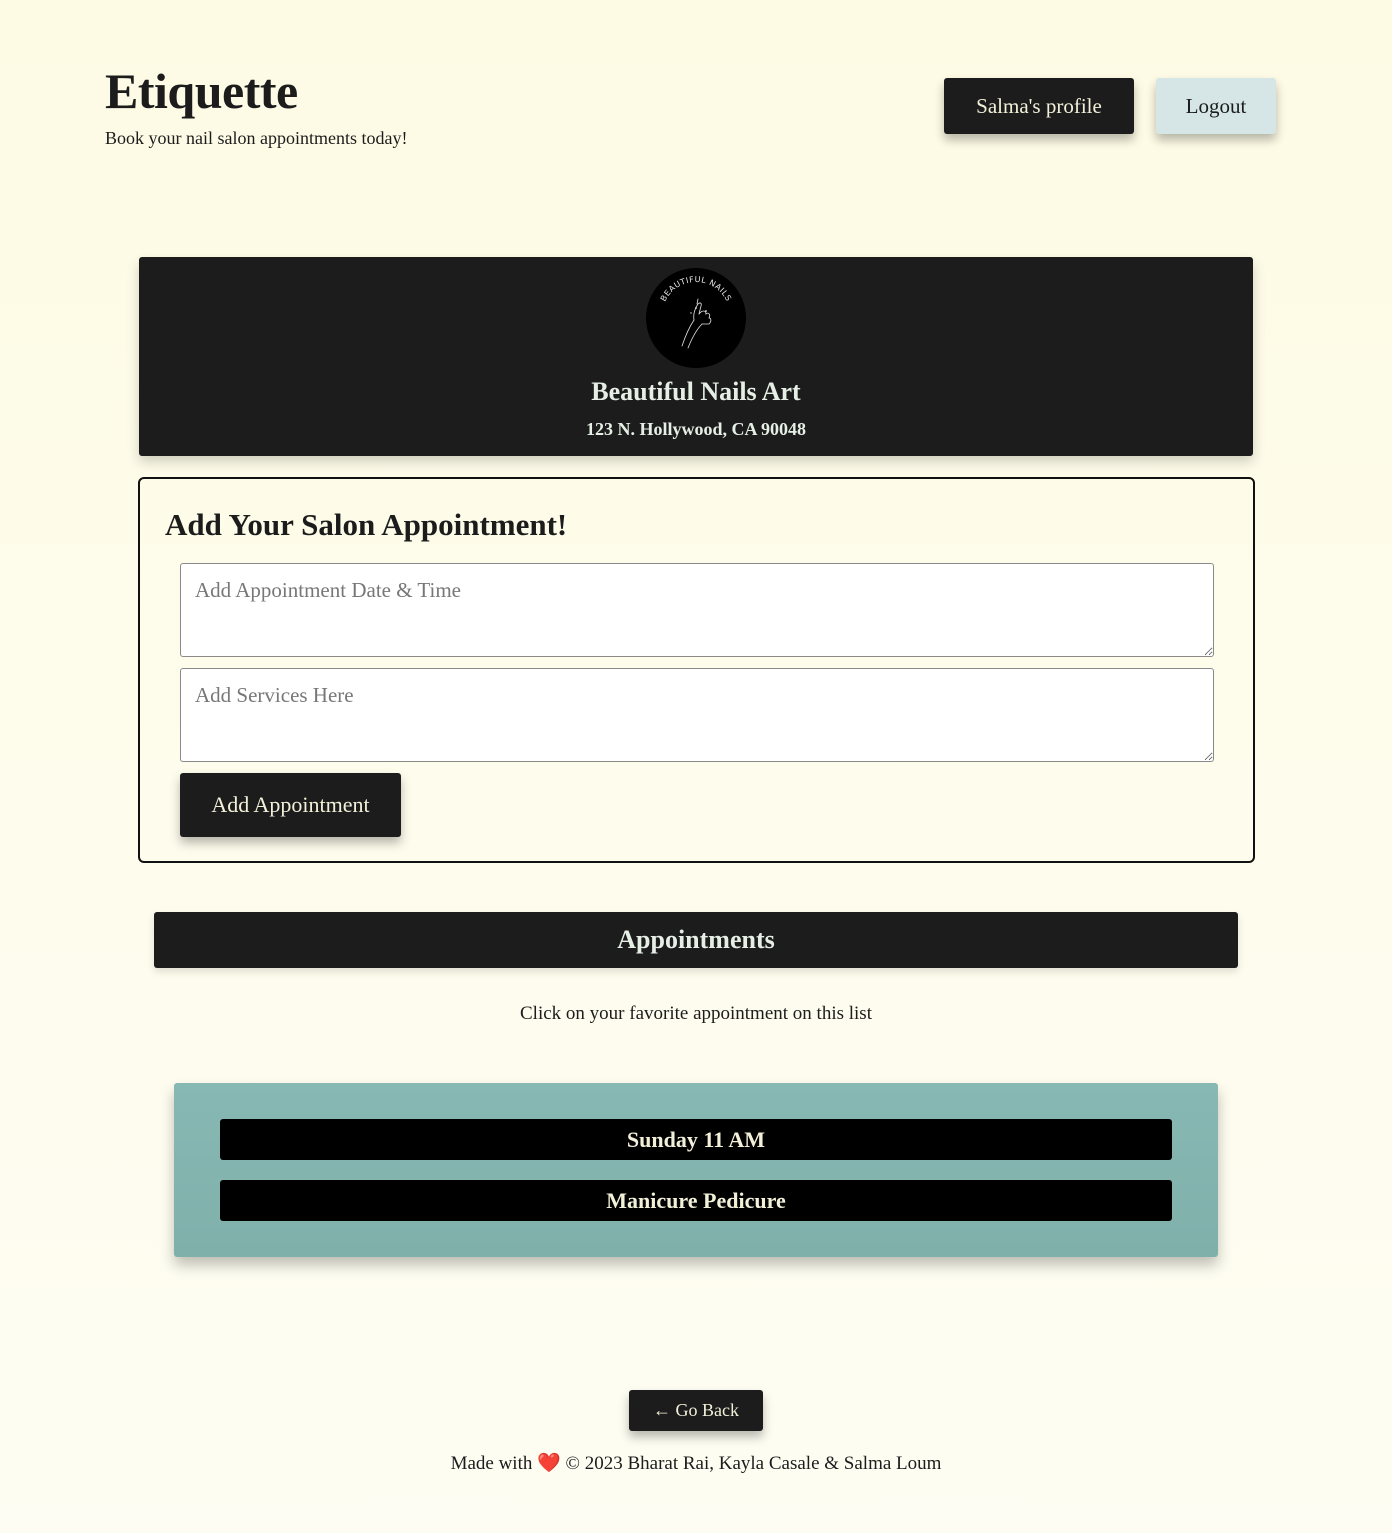 This screenshot has height=1533, width=1392. I want to click on salon-logo: BEAUTIFUL NAILS, so click(696, 318).